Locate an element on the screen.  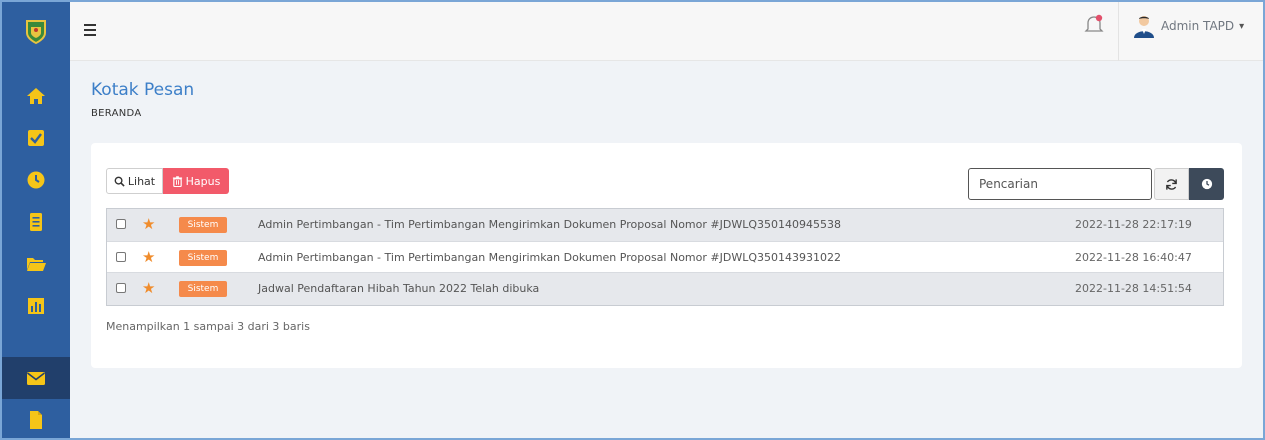
checkbox-icon is located at coordinates (36, 138).